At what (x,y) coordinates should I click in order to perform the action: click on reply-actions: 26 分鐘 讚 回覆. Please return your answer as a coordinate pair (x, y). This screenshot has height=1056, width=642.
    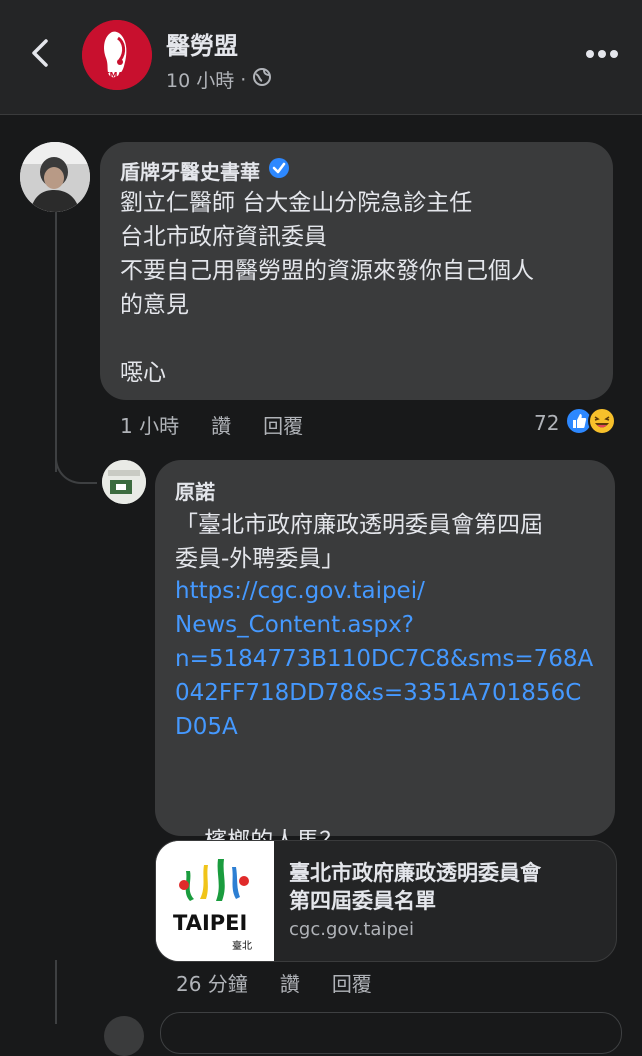
    Looking at the image, I should click on (274, 982).